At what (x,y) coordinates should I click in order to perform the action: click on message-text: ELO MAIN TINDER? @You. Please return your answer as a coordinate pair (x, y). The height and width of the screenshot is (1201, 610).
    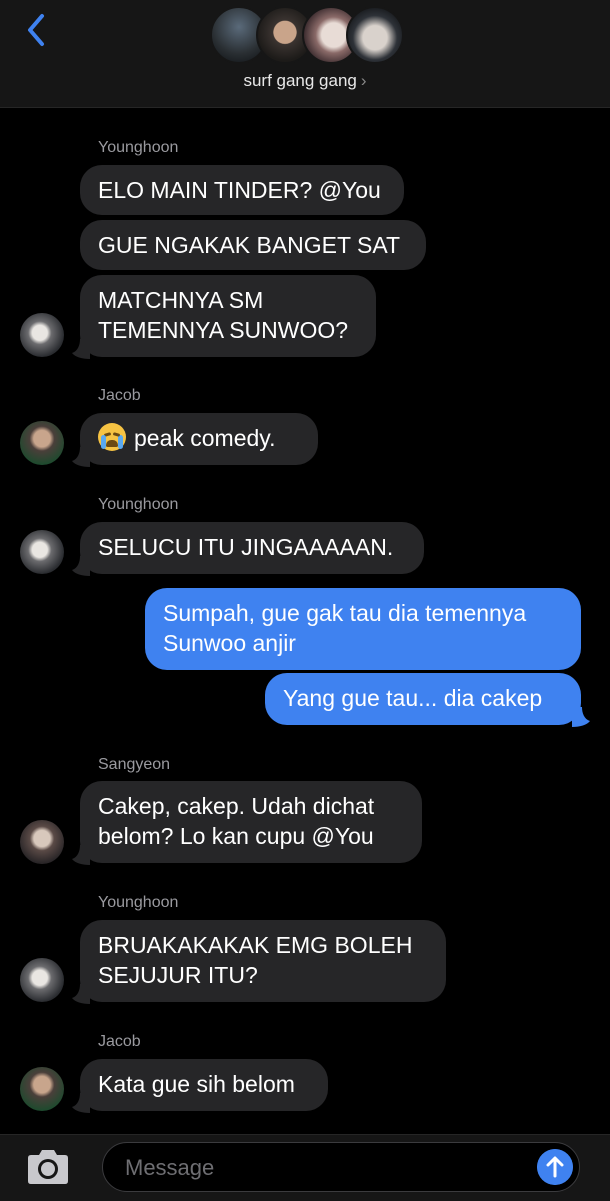
    Looking at the image, I should click on (239, 190).